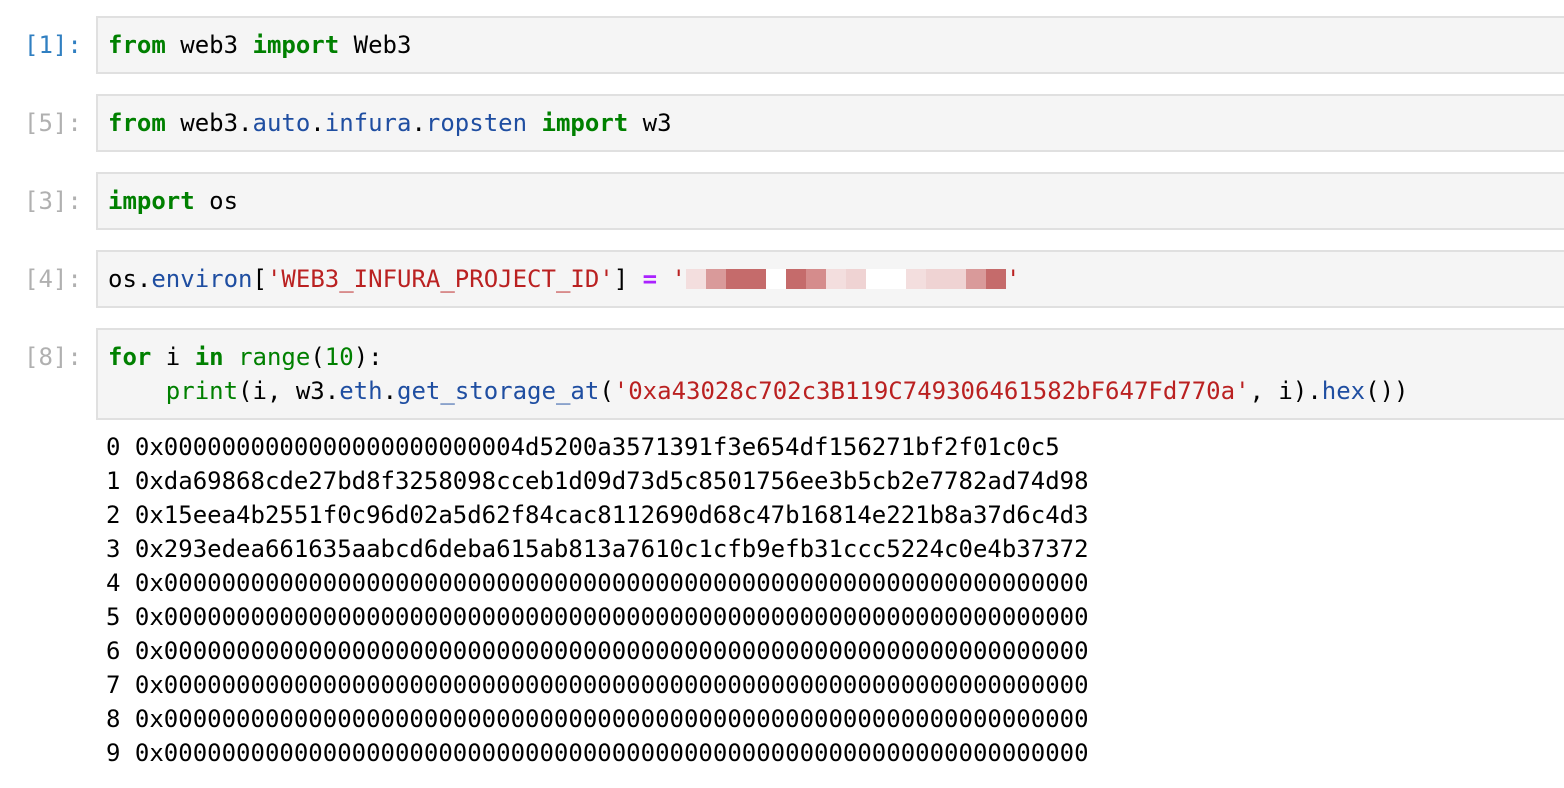  I want to click on attribute: hex, so click(1343, 391).